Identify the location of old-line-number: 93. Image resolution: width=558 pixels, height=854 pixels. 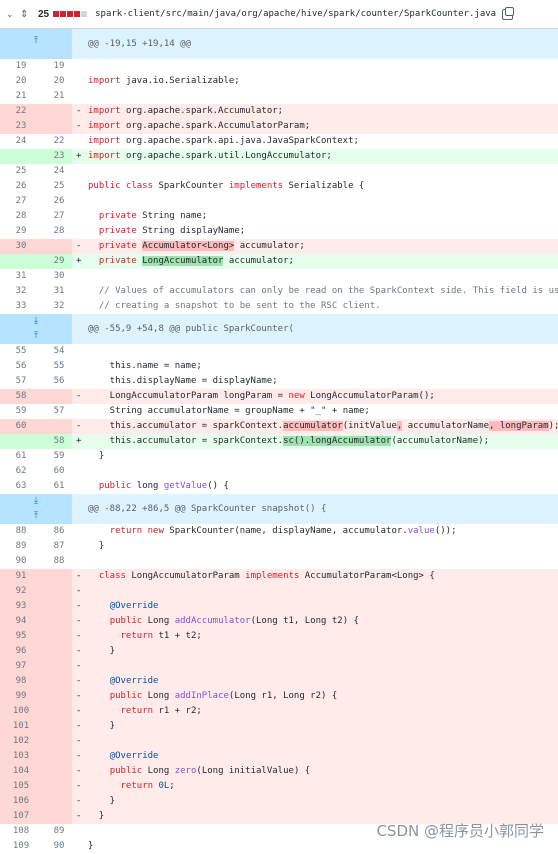
(21, 606).